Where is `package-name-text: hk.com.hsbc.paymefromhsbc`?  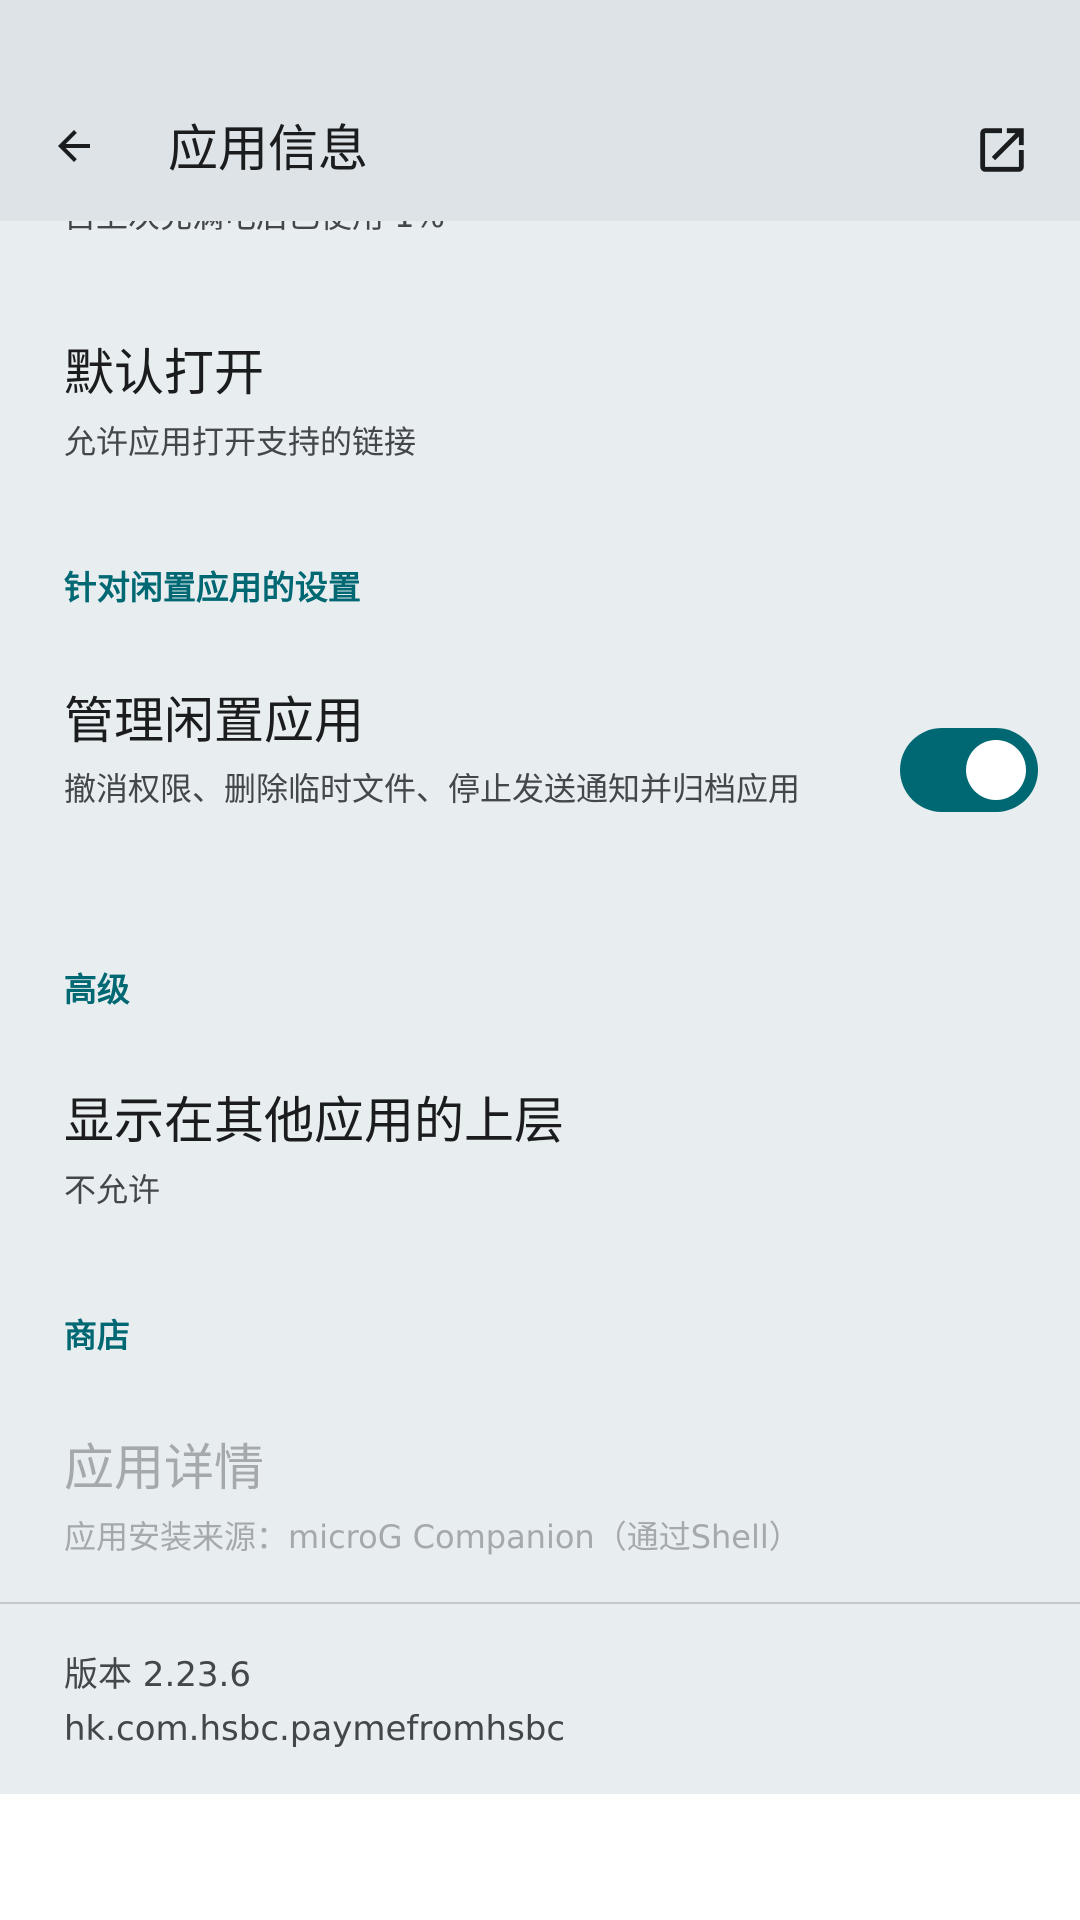
package-name-text: hk.com.hsbc.paymefromhsbc is located at coordinates (315, 1729).